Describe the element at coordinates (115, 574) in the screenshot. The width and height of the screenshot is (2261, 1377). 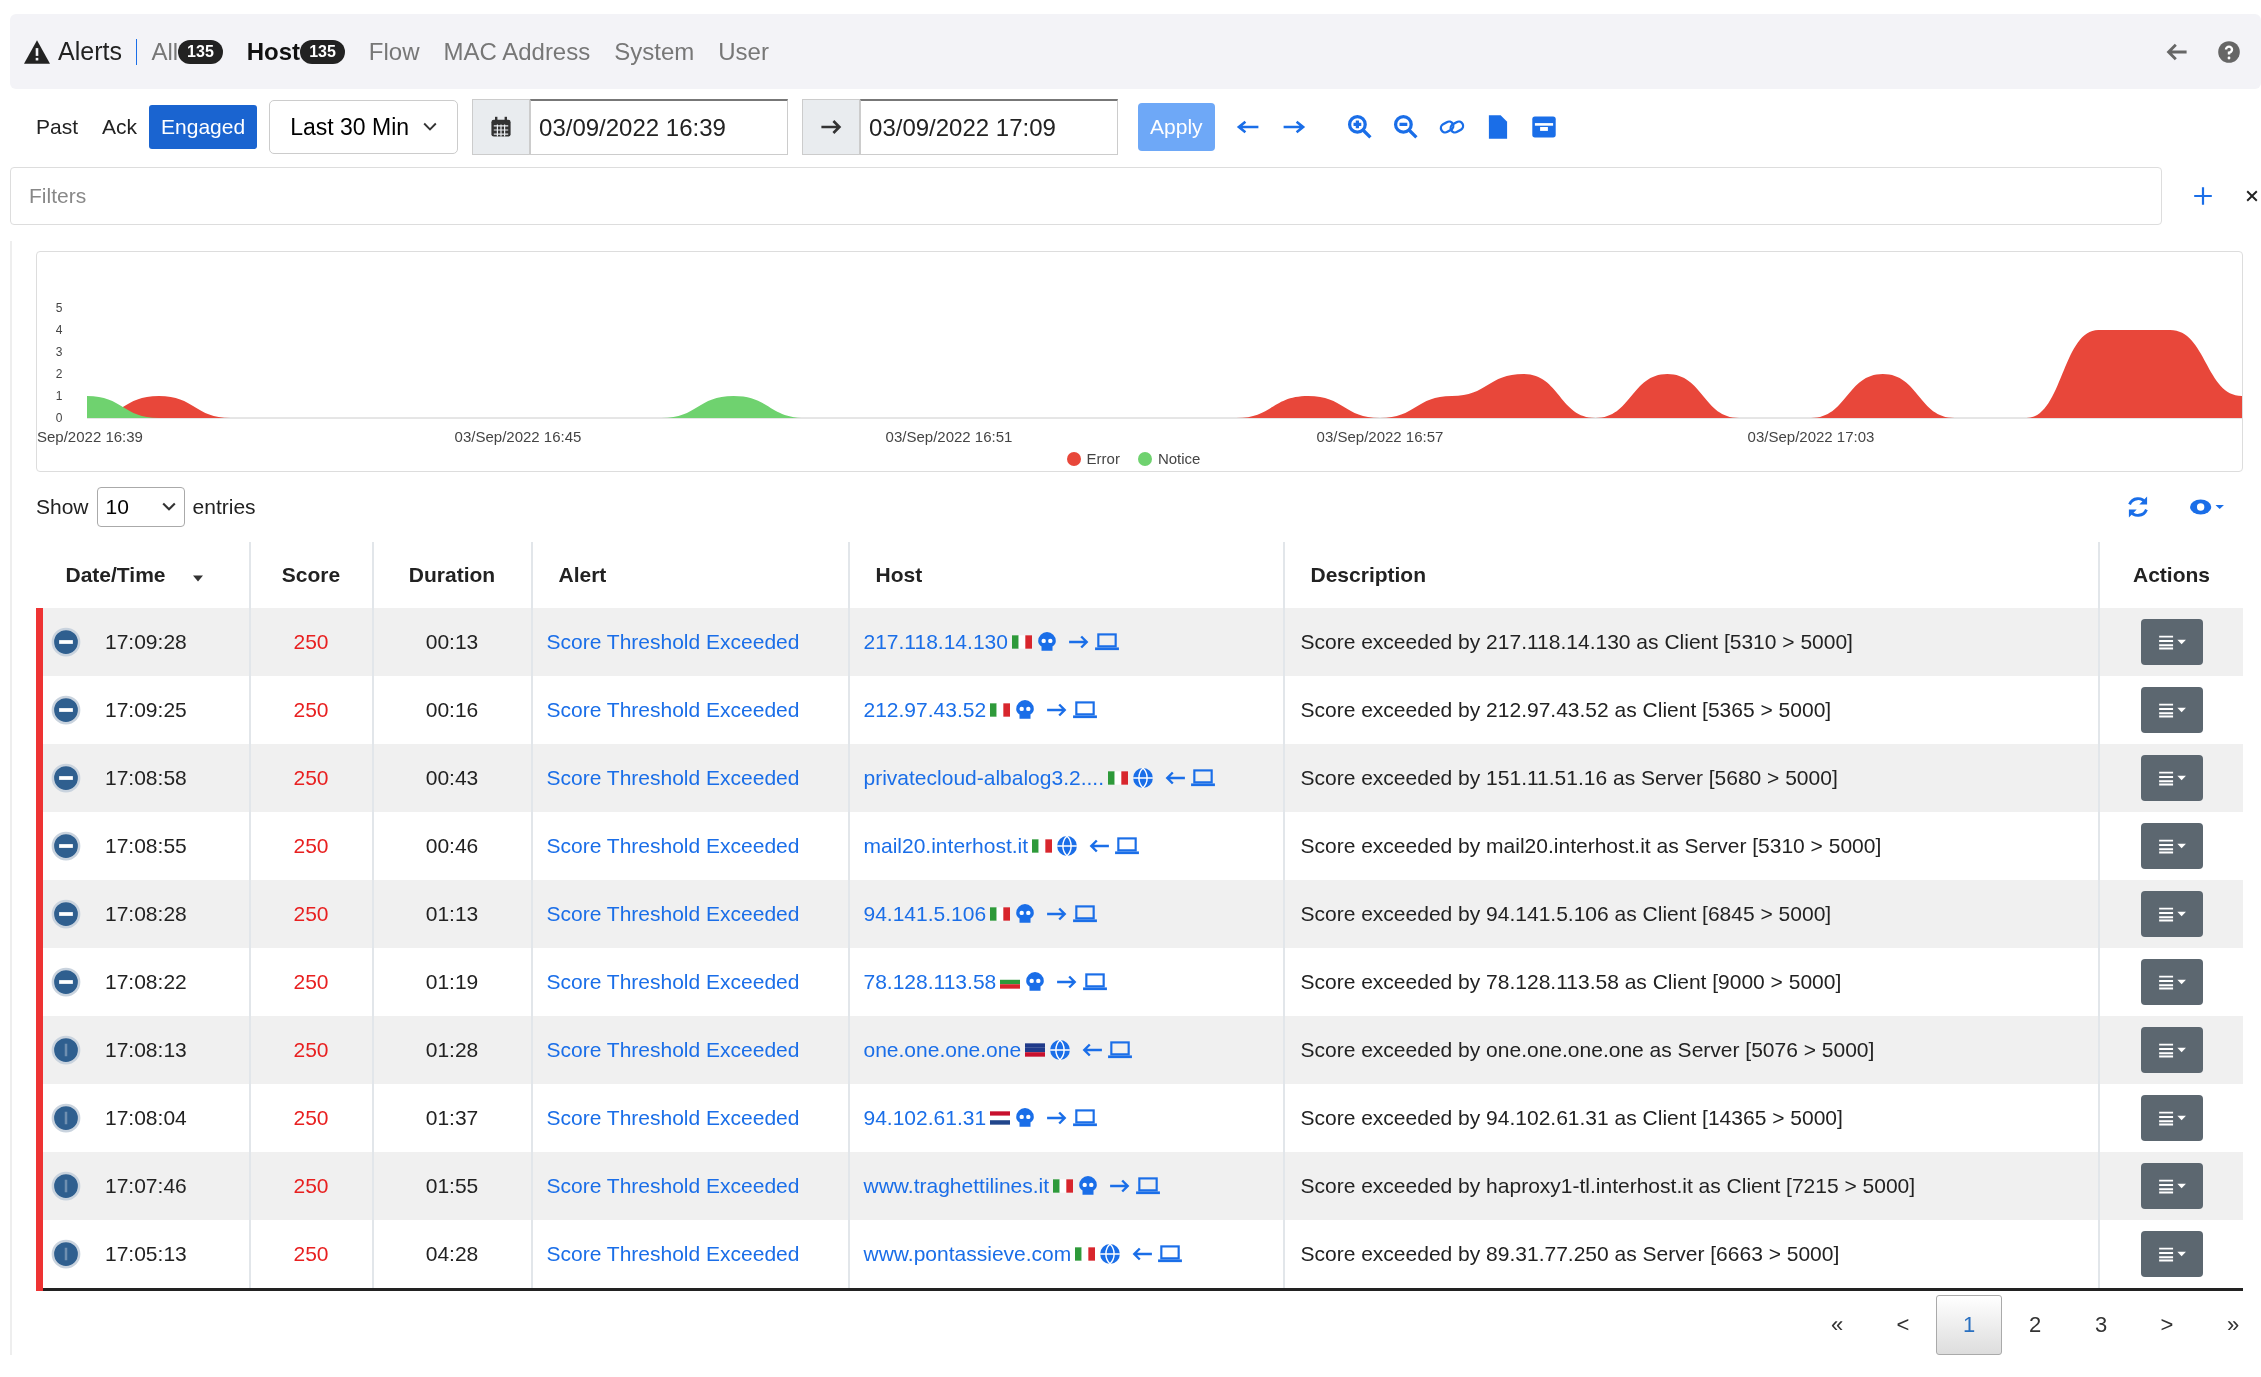
I see `column-header: Date/Time` at that location.